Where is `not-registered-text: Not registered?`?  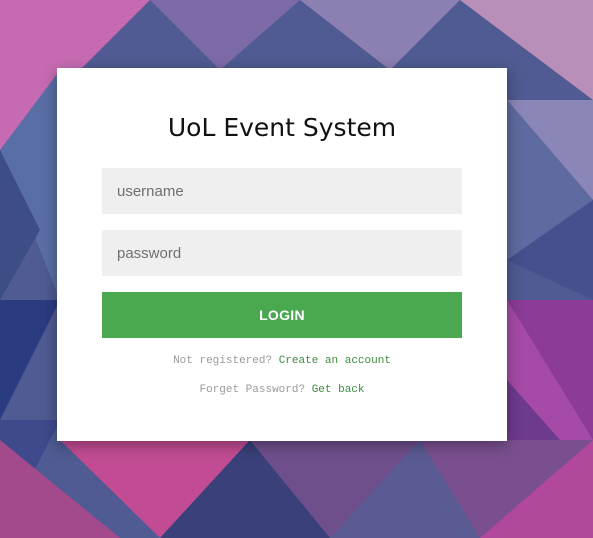
not-registered-text: Not registered? is located at coordinates (223, 361).